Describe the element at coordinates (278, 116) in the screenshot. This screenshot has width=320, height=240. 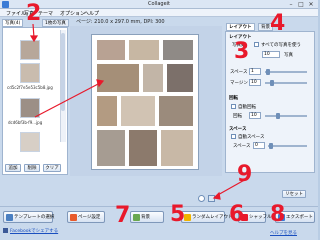
I see `rotate-slider-knob` at that location.